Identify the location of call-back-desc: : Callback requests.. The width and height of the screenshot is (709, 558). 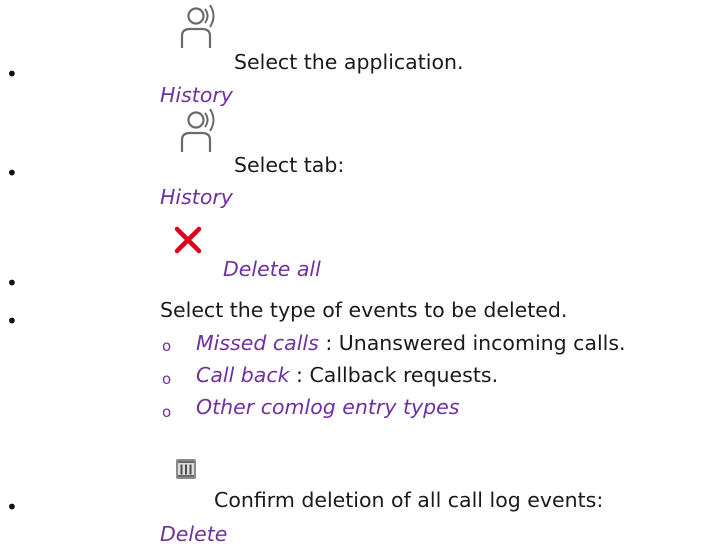
(394, 375).